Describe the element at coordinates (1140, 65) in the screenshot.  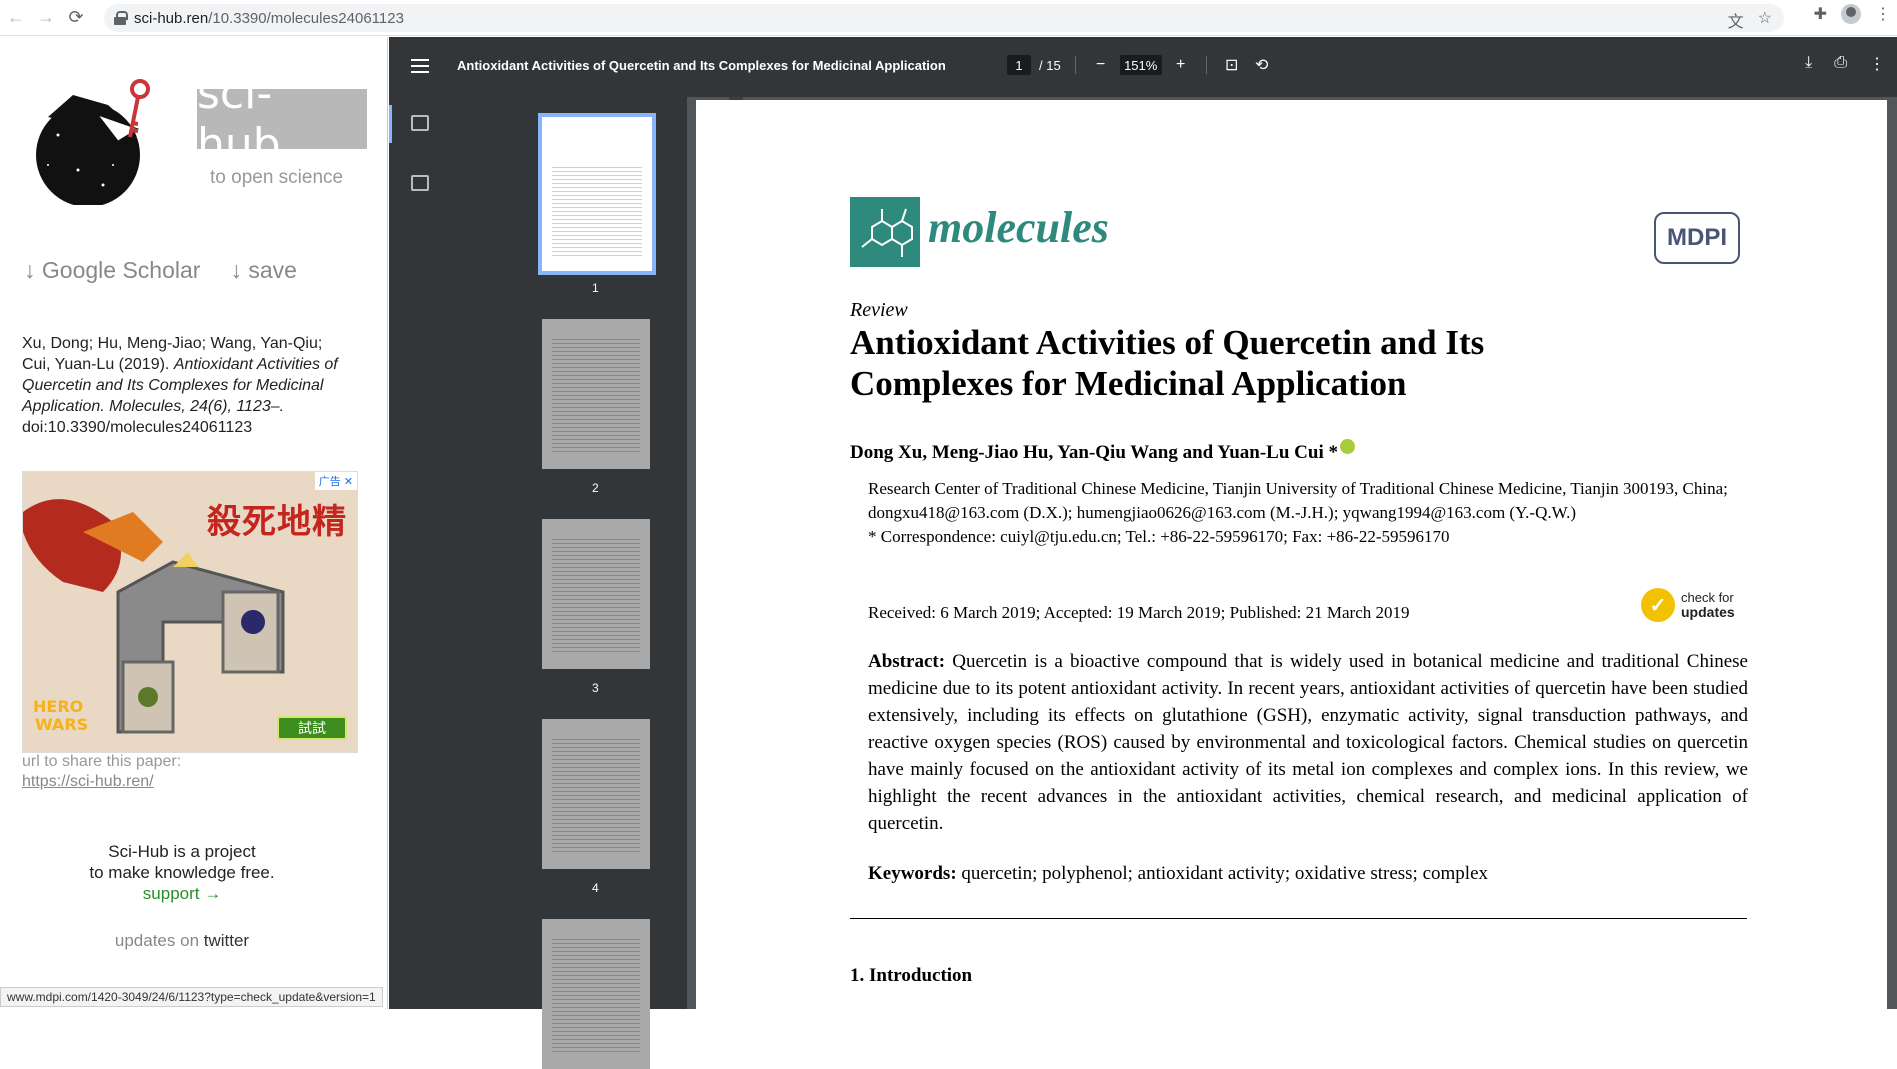
I see `zoom-level-input: 151%` at that location.